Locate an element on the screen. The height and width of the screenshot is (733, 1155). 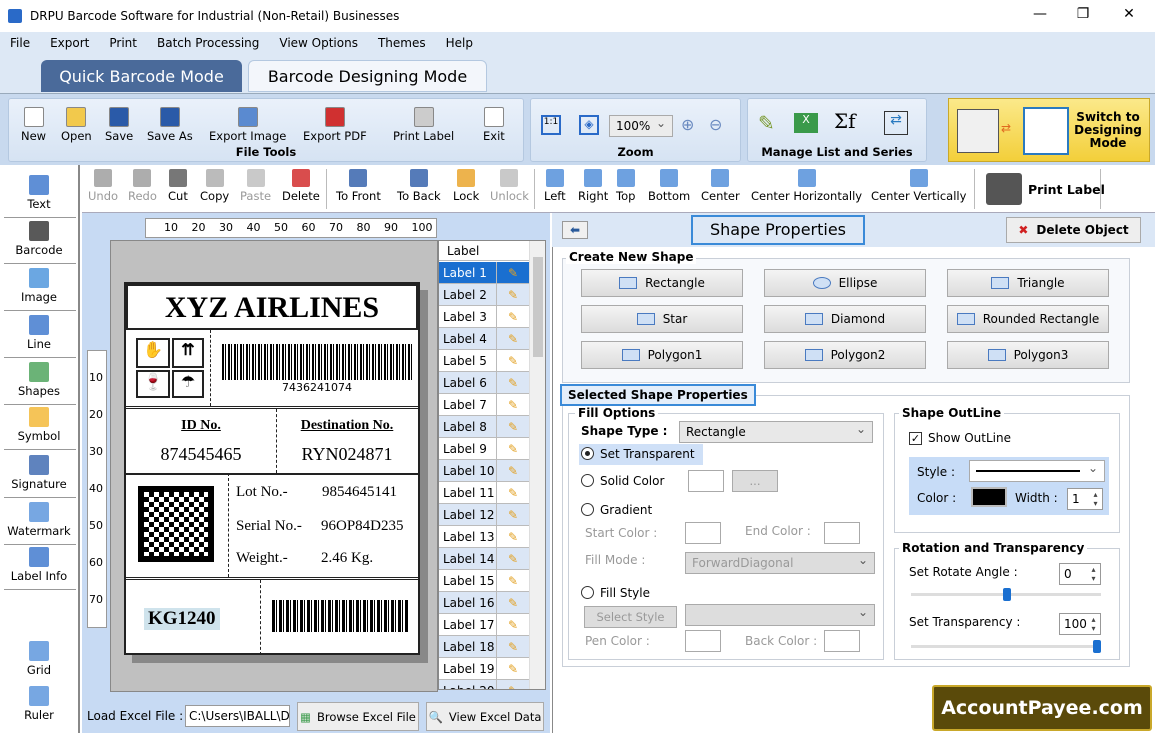
shape-rectangle-button: Rectangle is located at coordinates (662, 283).